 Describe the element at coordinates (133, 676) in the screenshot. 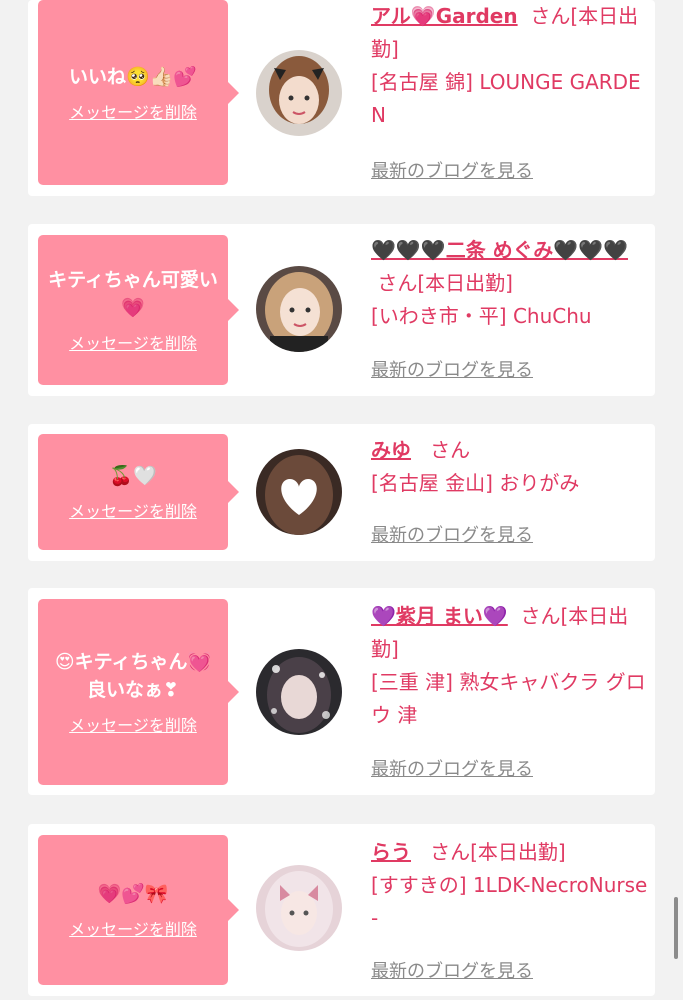

I see `message-text: 😍キティちゃん💓良いなぁ❣` at that location.